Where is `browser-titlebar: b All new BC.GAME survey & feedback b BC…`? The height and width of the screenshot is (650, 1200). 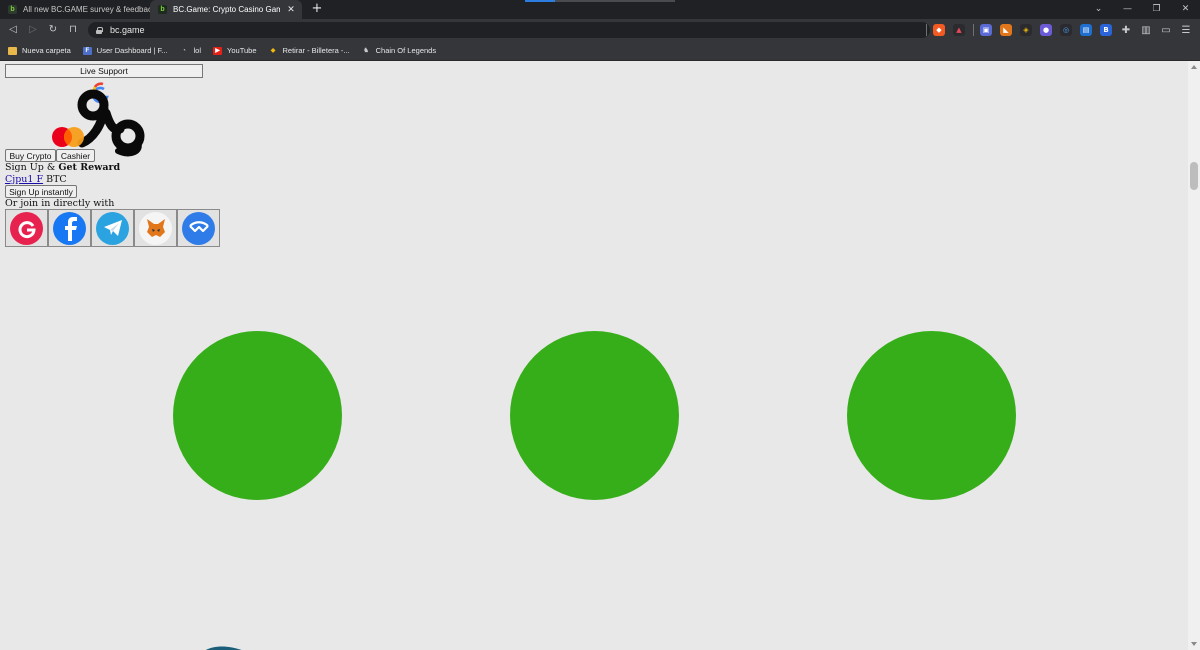
browser-titlebar: b All new BC.GAME survey & feedback b BC… is located at coordinates (600, 9).